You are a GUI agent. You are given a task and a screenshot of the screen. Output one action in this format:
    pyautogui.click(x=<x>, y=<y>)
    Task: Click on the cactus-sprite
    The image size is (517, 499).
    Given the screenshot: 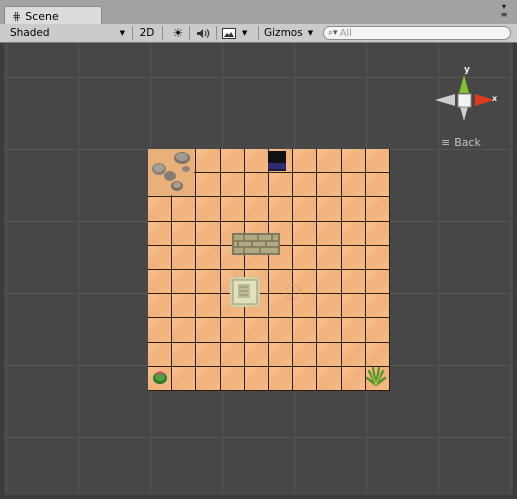 What is the action you would take?
    pyautogui.click(x=160, y=376)
    